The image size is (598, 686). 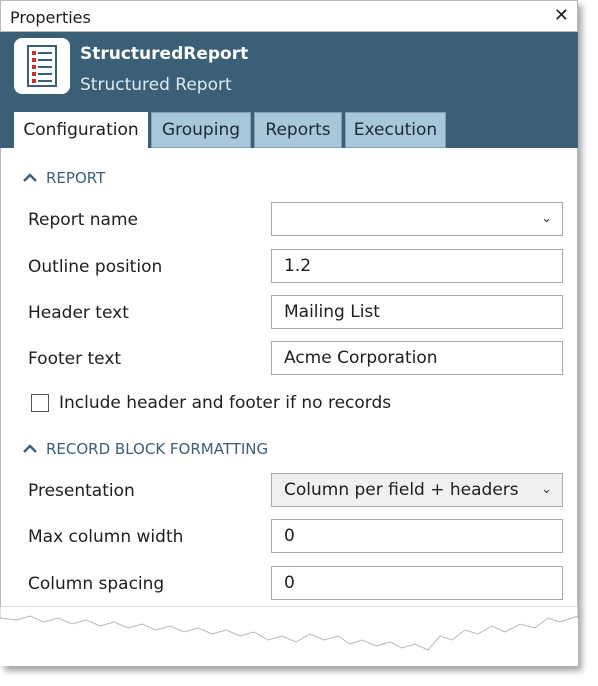 What do you see at coordinates (395, 130) in the screenshot?
I see `tab-execution: Execution` at bounding box center [395, 130].